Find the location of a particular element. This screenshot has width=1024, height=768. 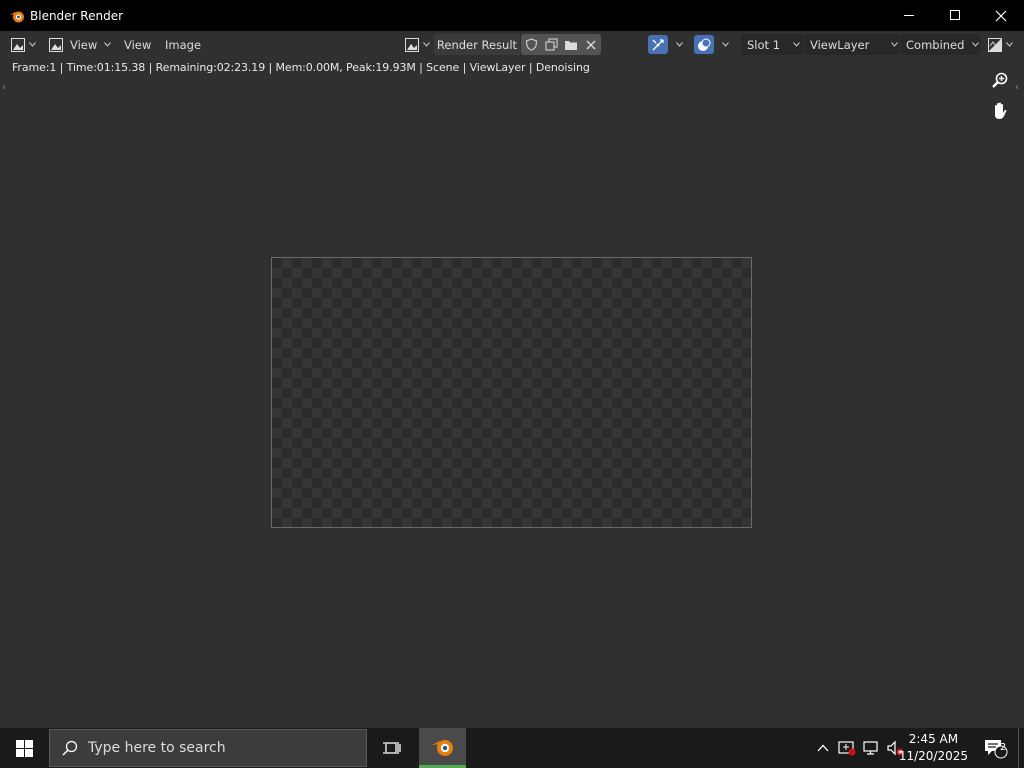

menu-view: View is located at coordinates (137, 44).